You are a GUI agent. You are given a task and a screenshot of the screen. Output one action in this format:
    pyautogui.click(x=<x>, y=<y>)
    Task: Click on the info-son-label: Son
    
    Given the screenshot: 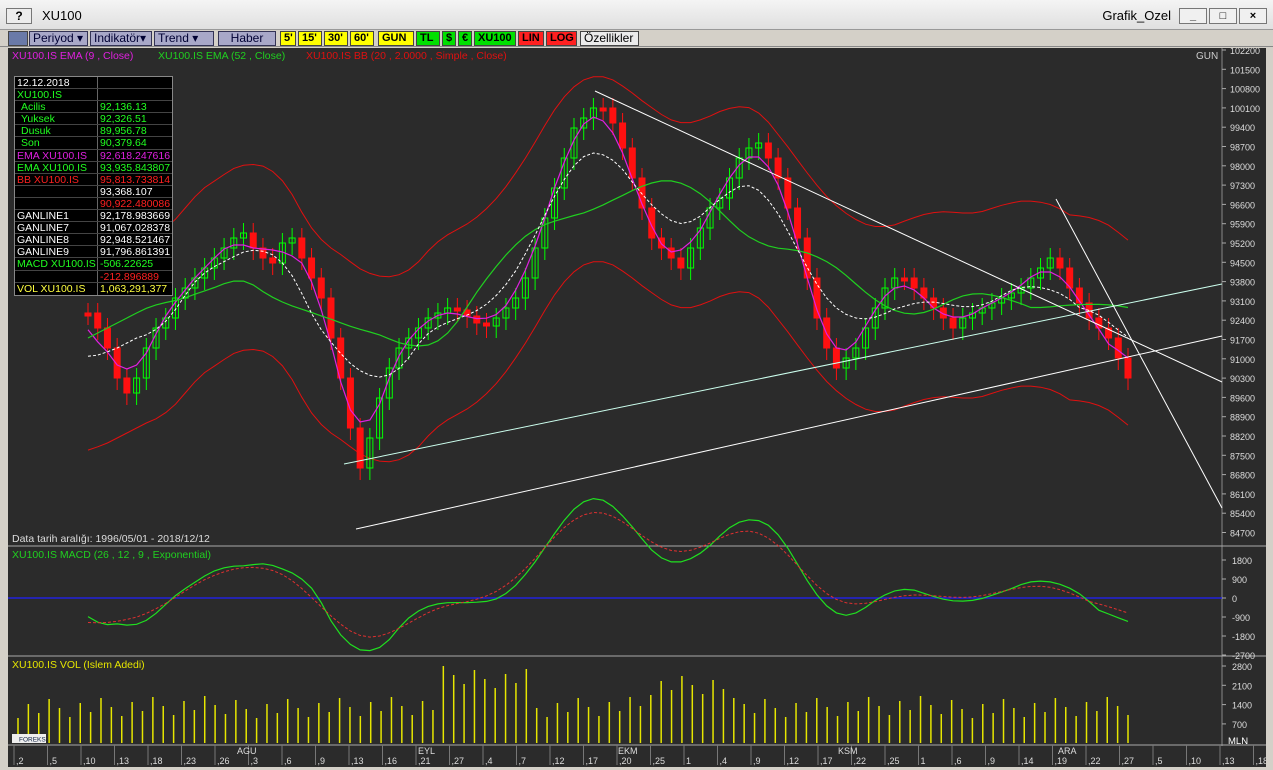 What is the action you would take?
    pyautogui.click(x=56, y=143)
    